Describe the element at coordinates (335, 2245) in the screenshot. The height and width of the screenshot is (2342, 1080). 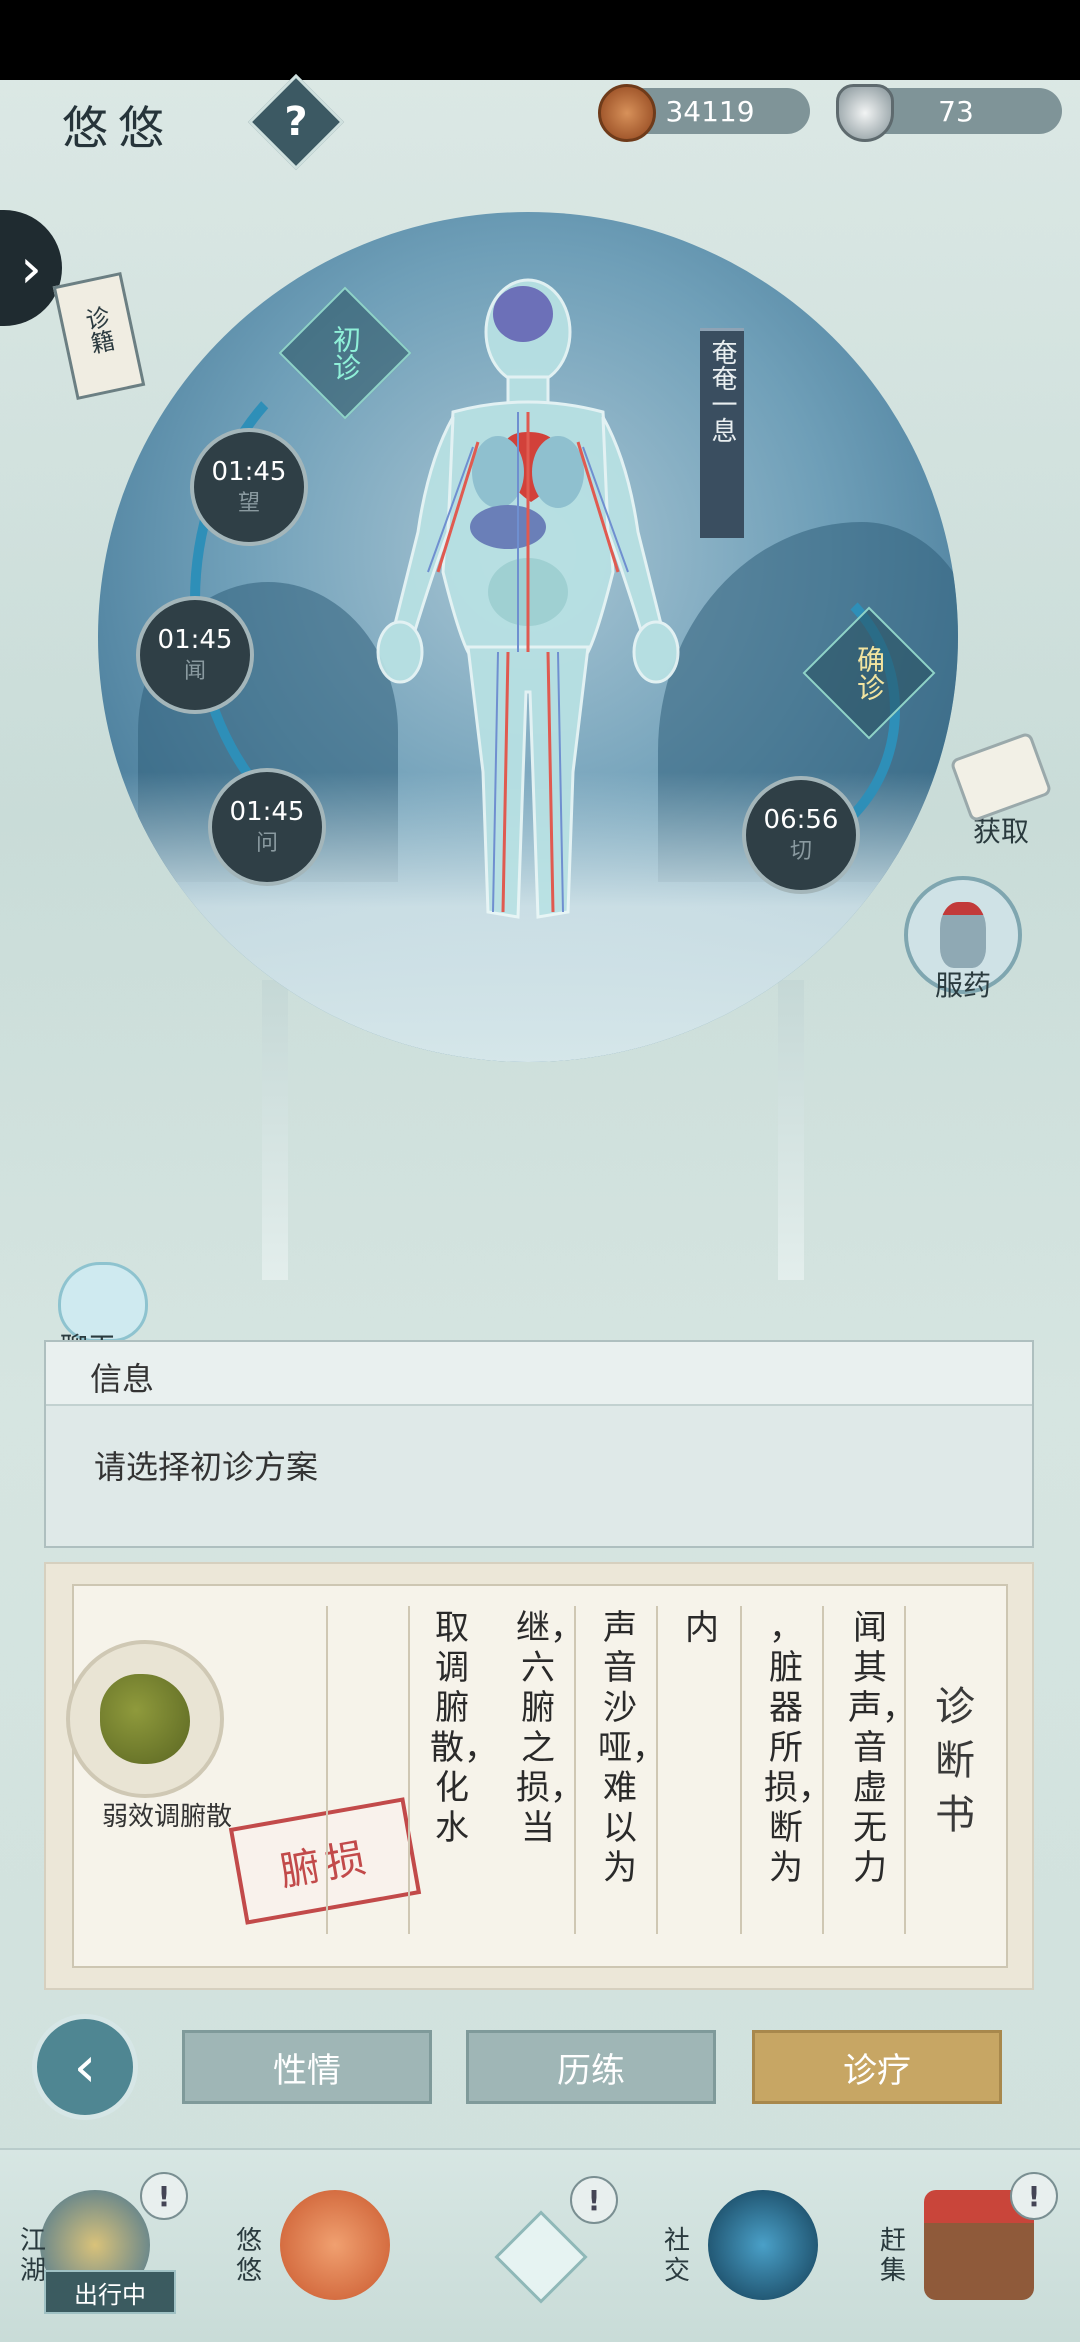
I see `swallow-icon` at that location.